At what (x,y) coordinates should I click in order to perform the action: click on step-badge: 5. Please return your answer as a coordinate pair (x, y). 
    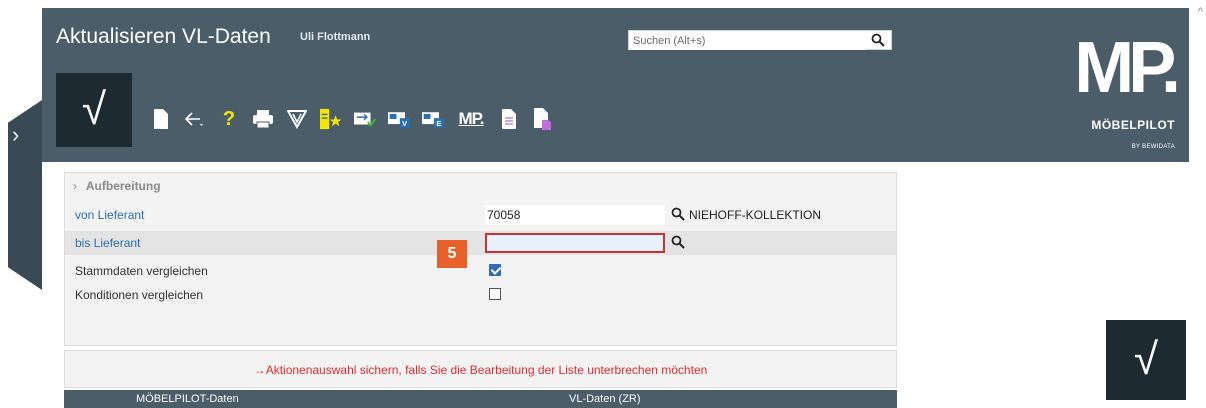
    Looking at the image, I should click on (452, 254).